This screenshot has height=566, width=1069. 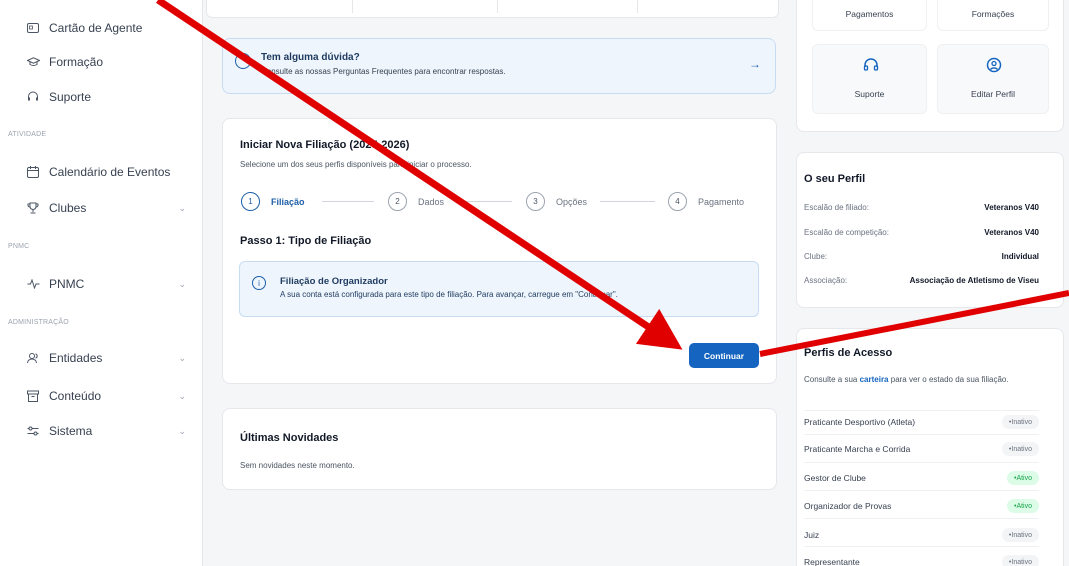 What do you see at coordinates (492, 9) in the screenshot?
I see `top-stats-card` at bounding box center [492, 9].